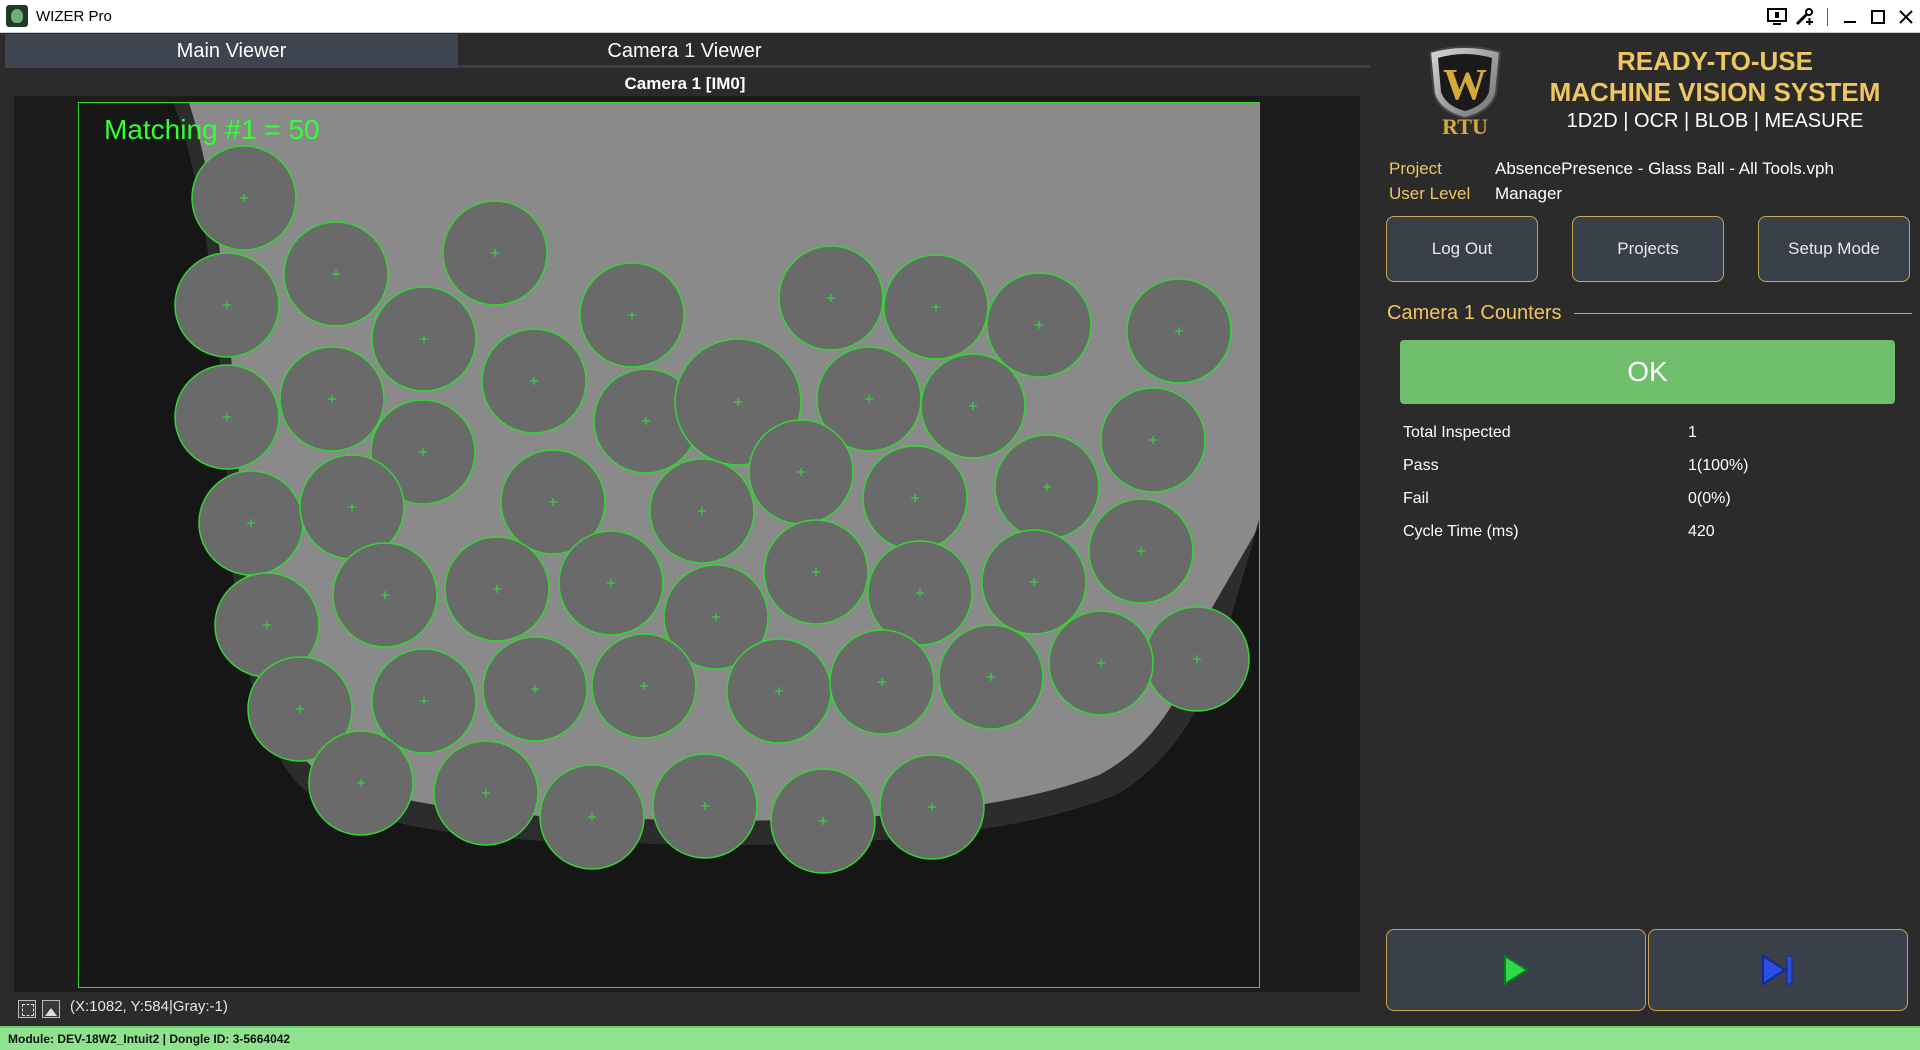  Describe the element at coordinates (1643, 465) in the screenshot. I see `counter-row-pass: Pass 1(100%)` at that location.